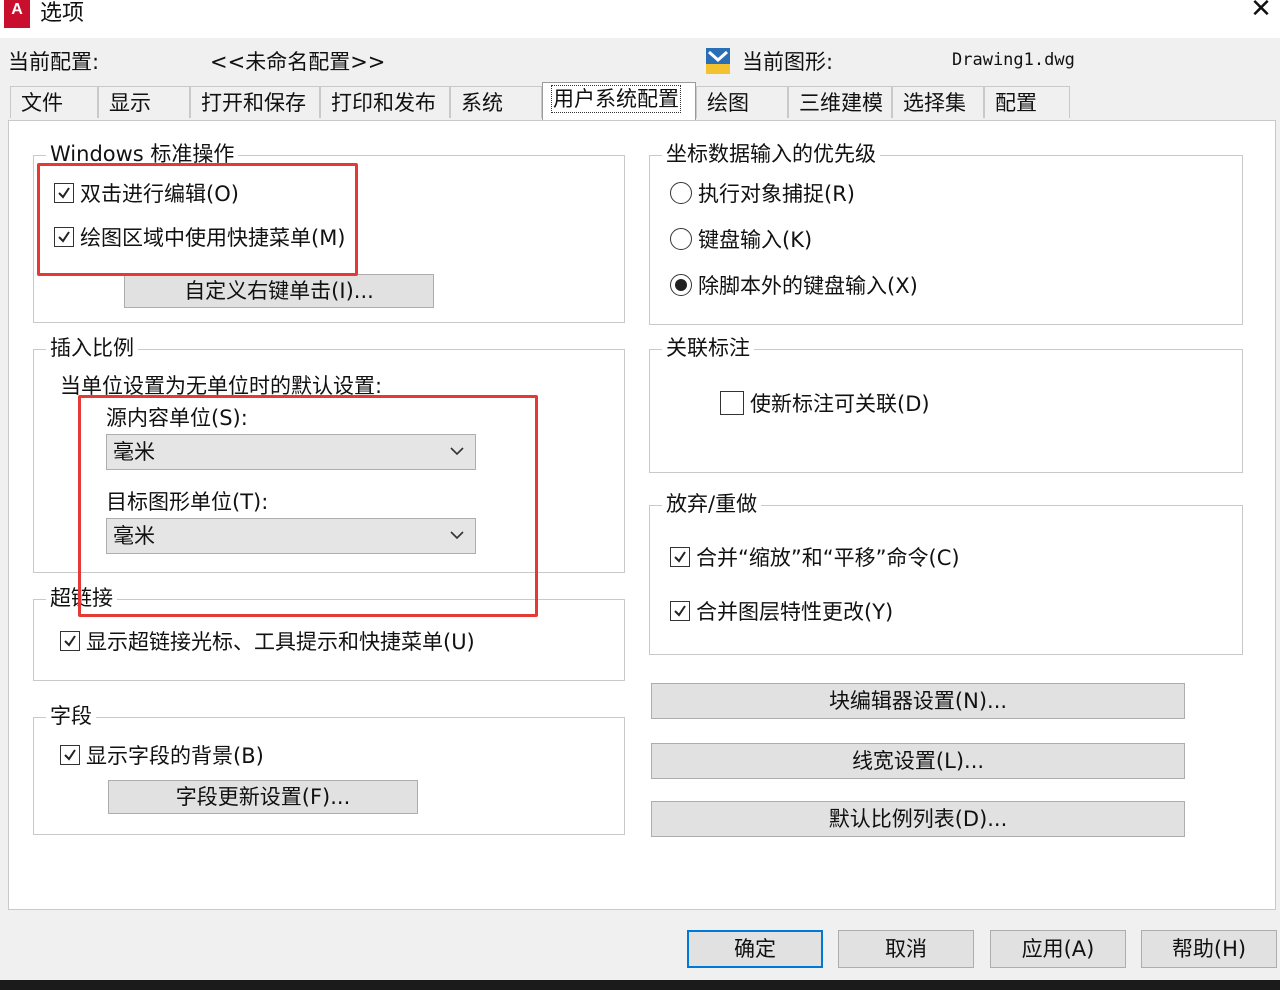 The width and height of the screenshot is (1280, 990). Describe the element at coordinates (788, 62) in the screenshot. I see `current-drawing-label: 当前图形:` at that location.